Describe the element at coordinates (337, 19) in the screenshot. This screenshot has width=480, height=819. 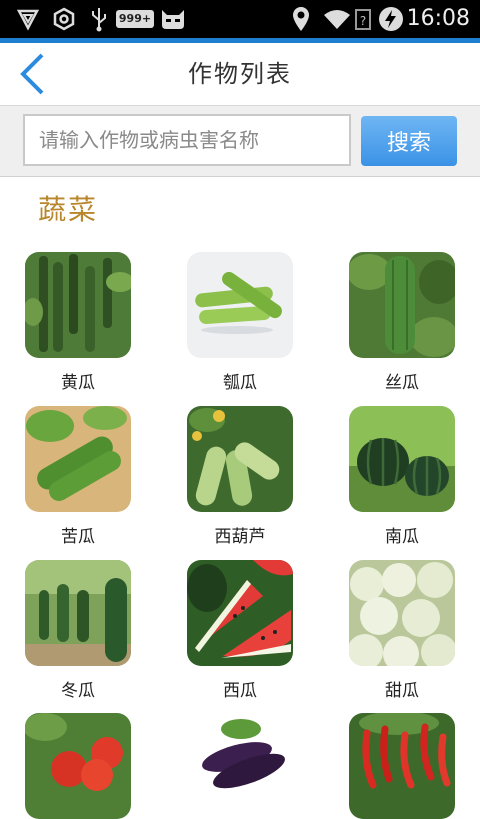
I see `wifi-icon` at that location.